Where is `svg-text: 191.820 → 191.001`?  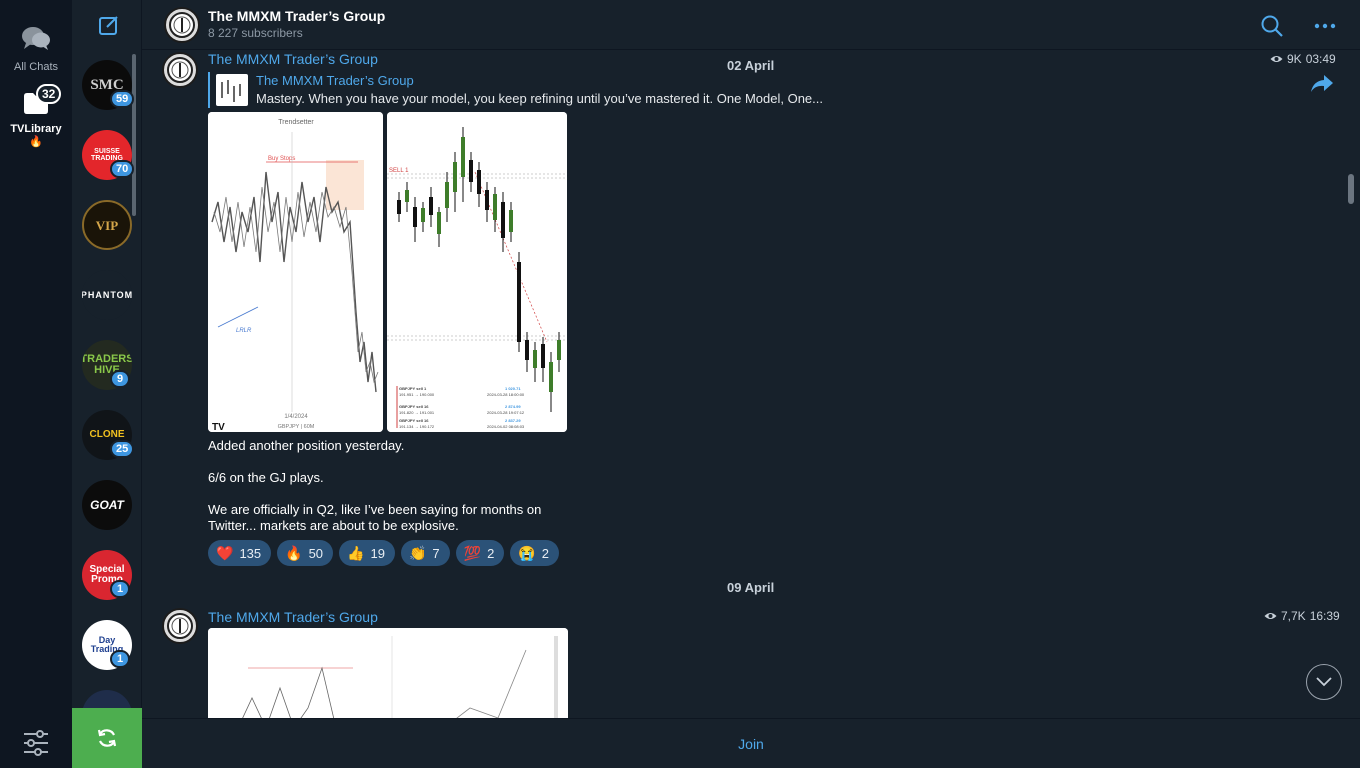
svg-text: 191.820 → 191.001 is located at coordinates (417, 412).